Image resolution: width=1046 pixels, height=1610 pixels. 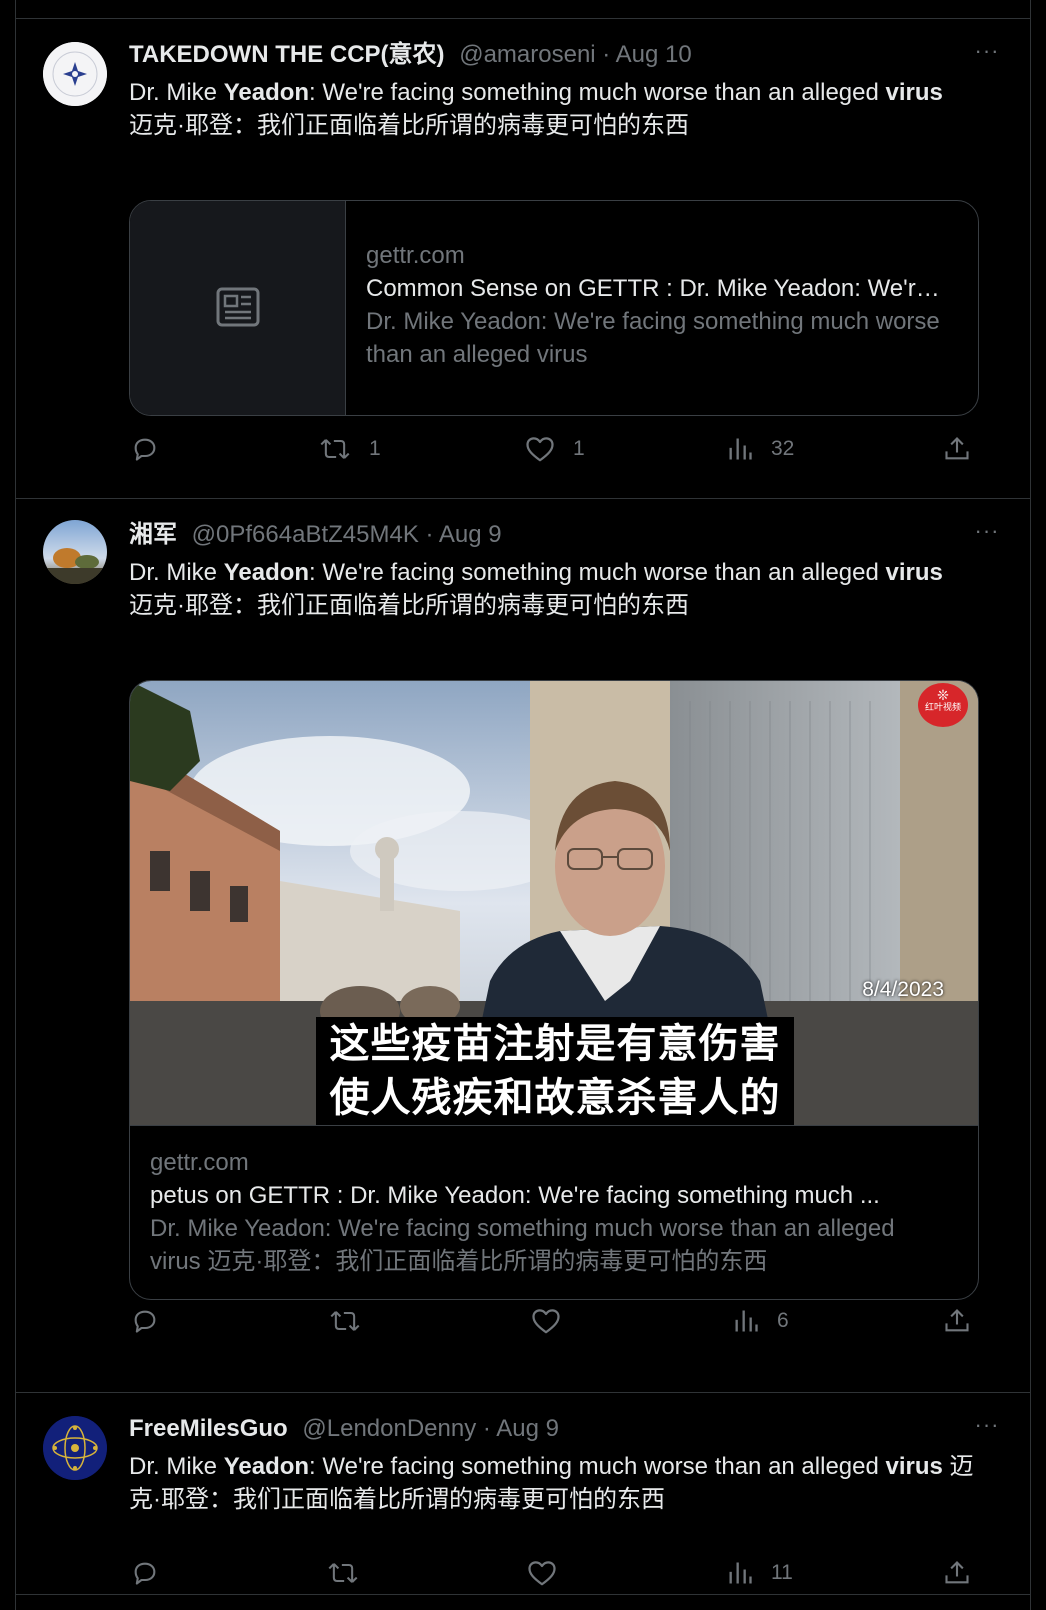 I want to click on subtitle-line: 使人残疾和故意杀害人的, so click(x=555, y=1098).